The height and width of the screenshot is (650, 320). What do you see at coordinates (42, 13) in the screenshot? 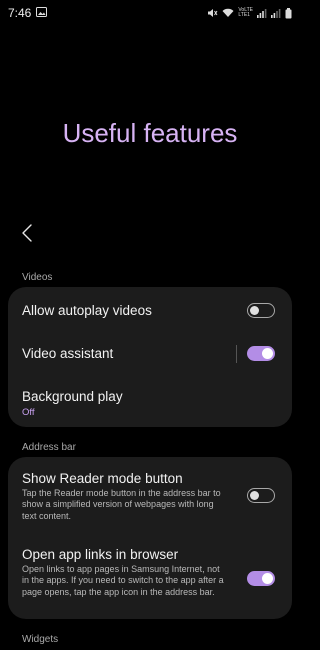
I see `gallery-icon` at bounding box center [42, 13].